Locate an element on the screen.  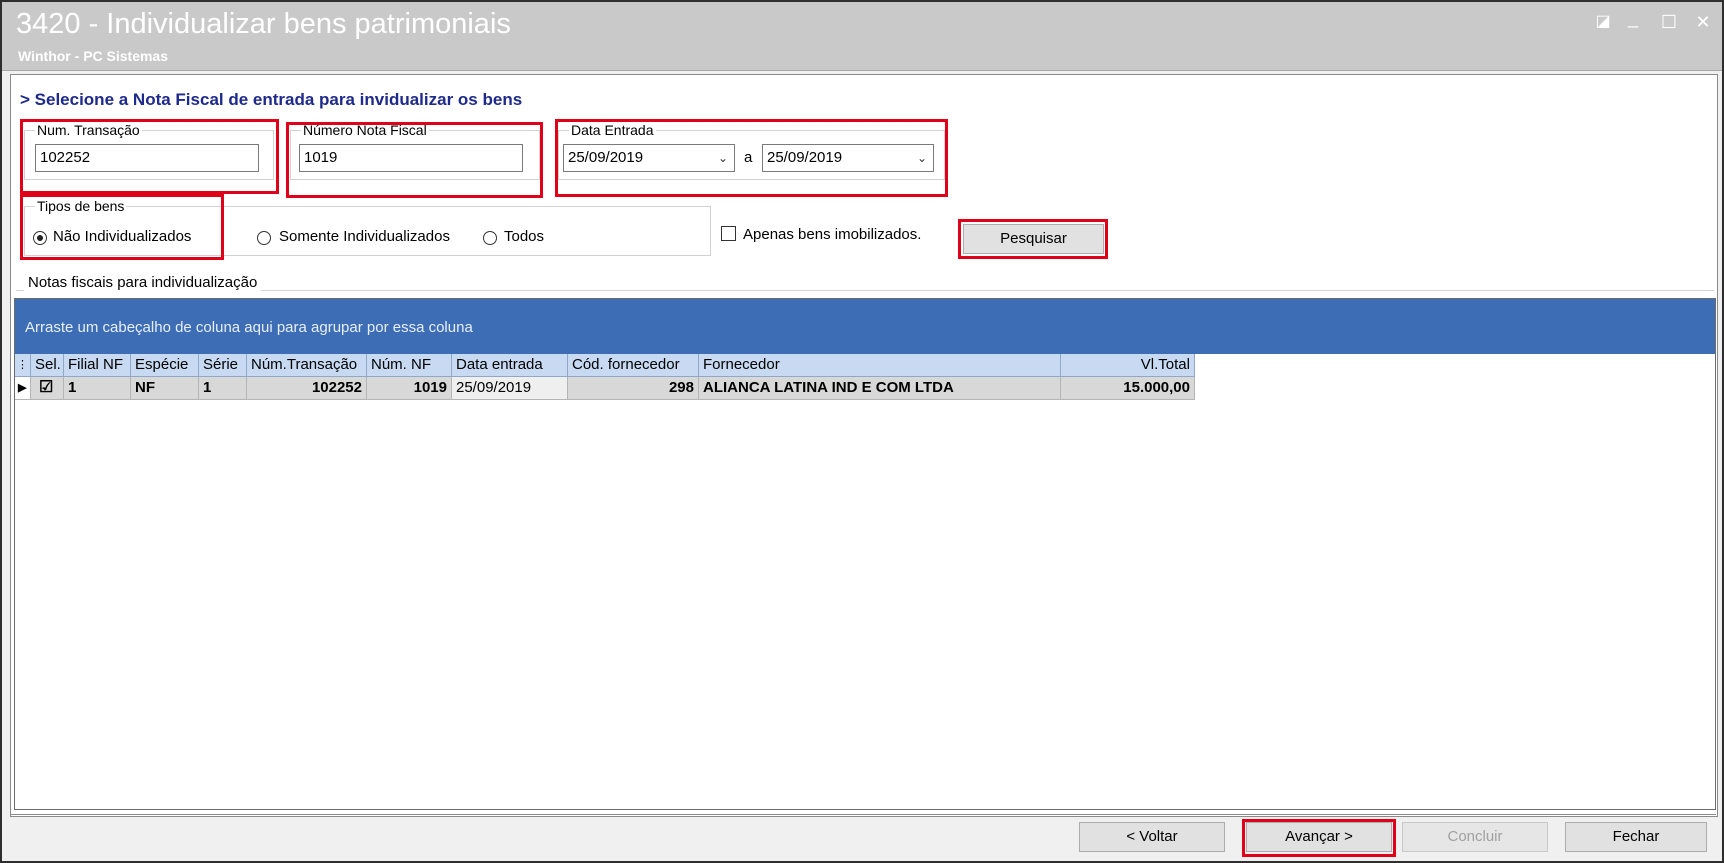
cell-vl-total: 15.000,00 is located at coordinates (1128, 388).